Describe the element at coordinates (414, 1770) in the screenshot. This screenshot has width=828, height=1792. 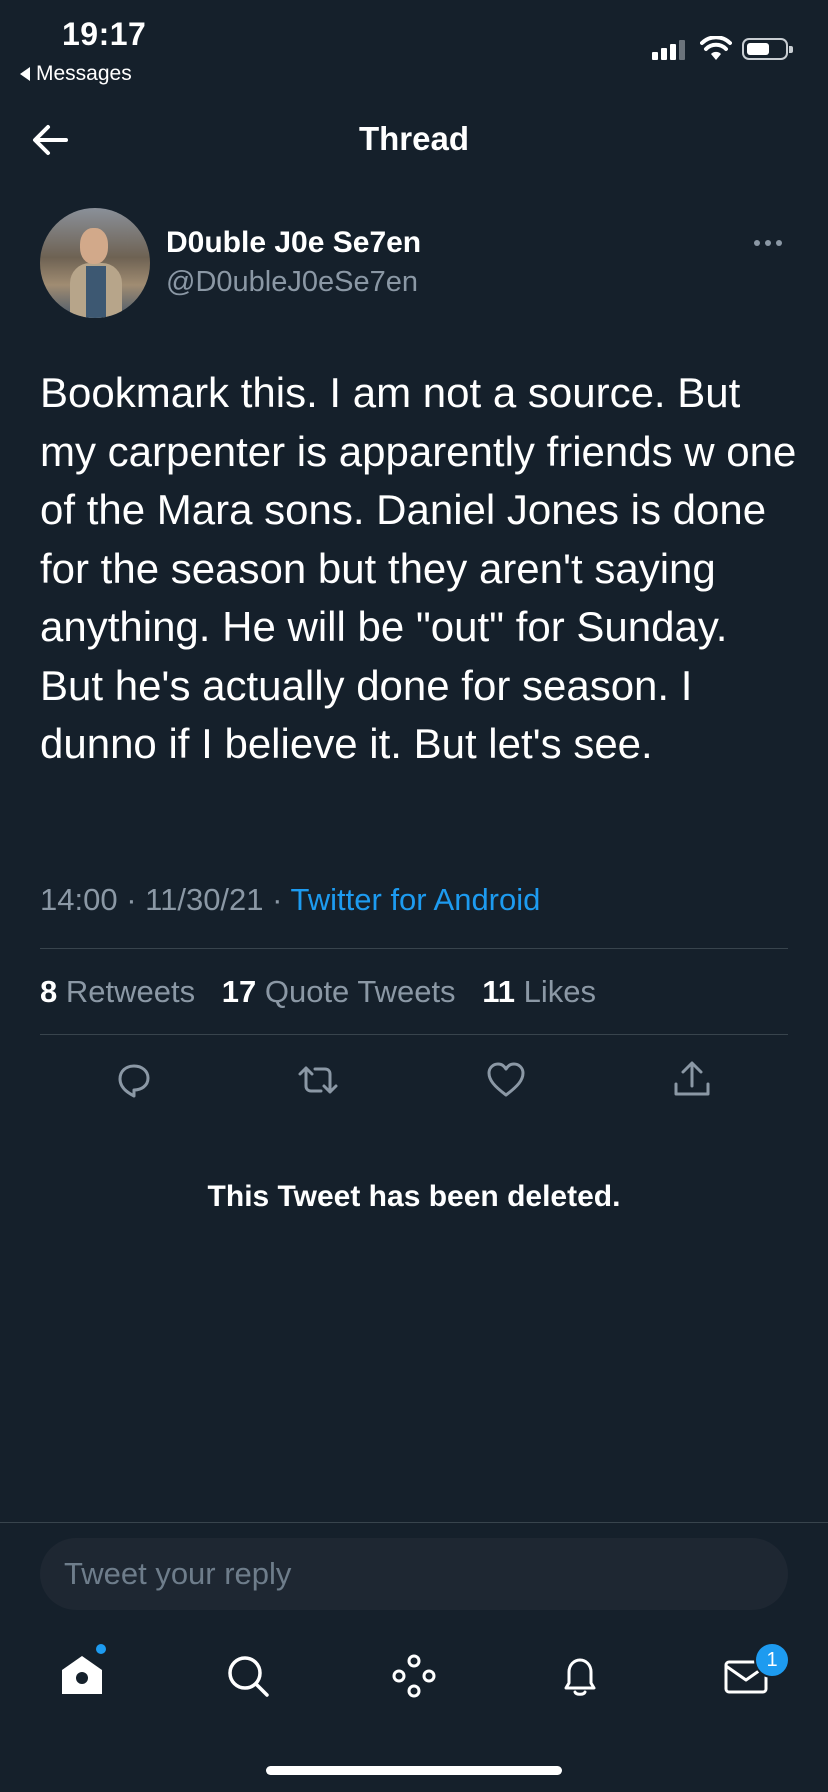
I see `home-indicator` at that location.